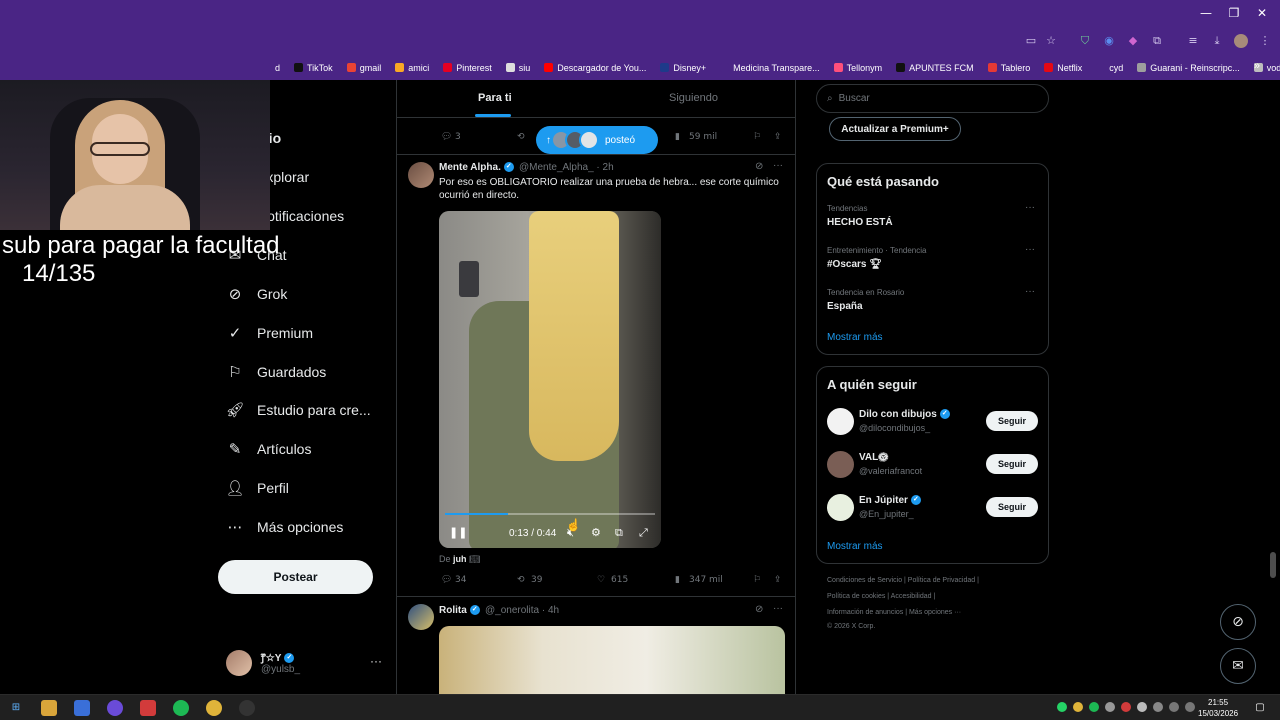 The image size is (1280, 720). I want to click on like-icon: ♡, so click(601, 580).